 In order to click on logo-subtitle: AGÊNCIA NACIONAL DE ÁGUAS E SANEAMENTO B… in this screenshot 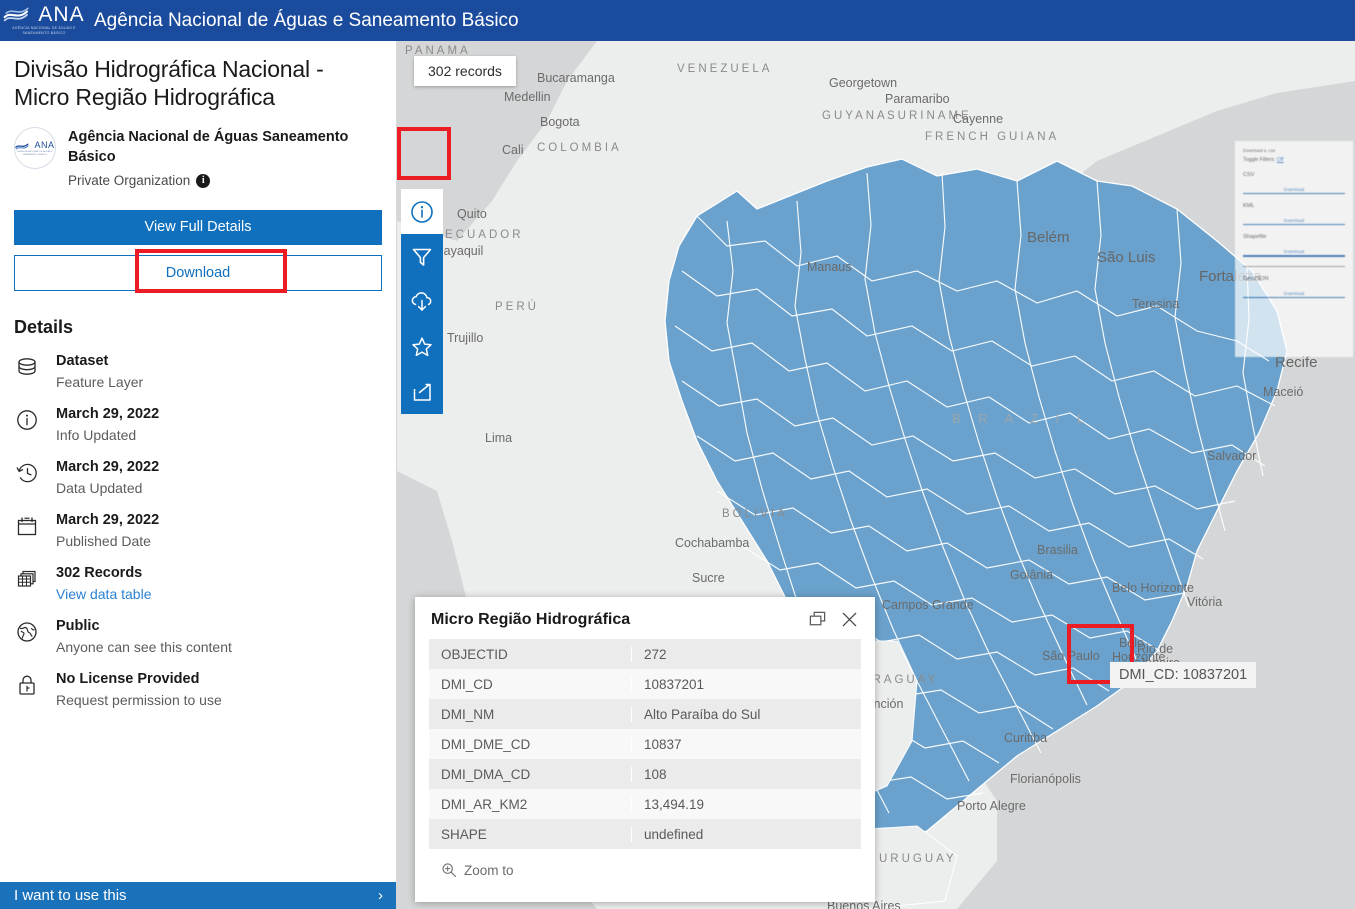, I will do `click(44, 30)`.